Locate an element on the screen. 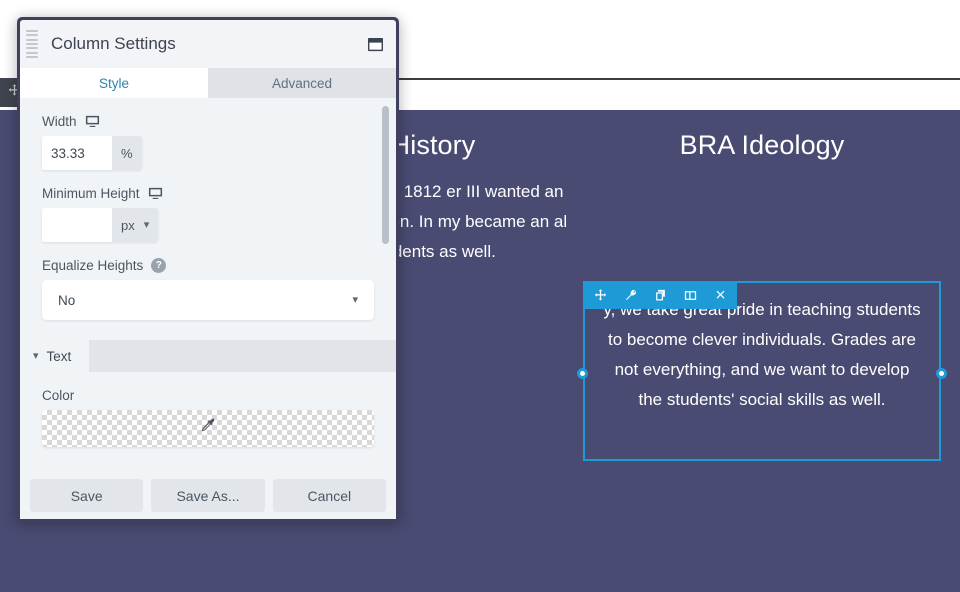  field-width-label-row: Width is located at coordinates (208, 117).